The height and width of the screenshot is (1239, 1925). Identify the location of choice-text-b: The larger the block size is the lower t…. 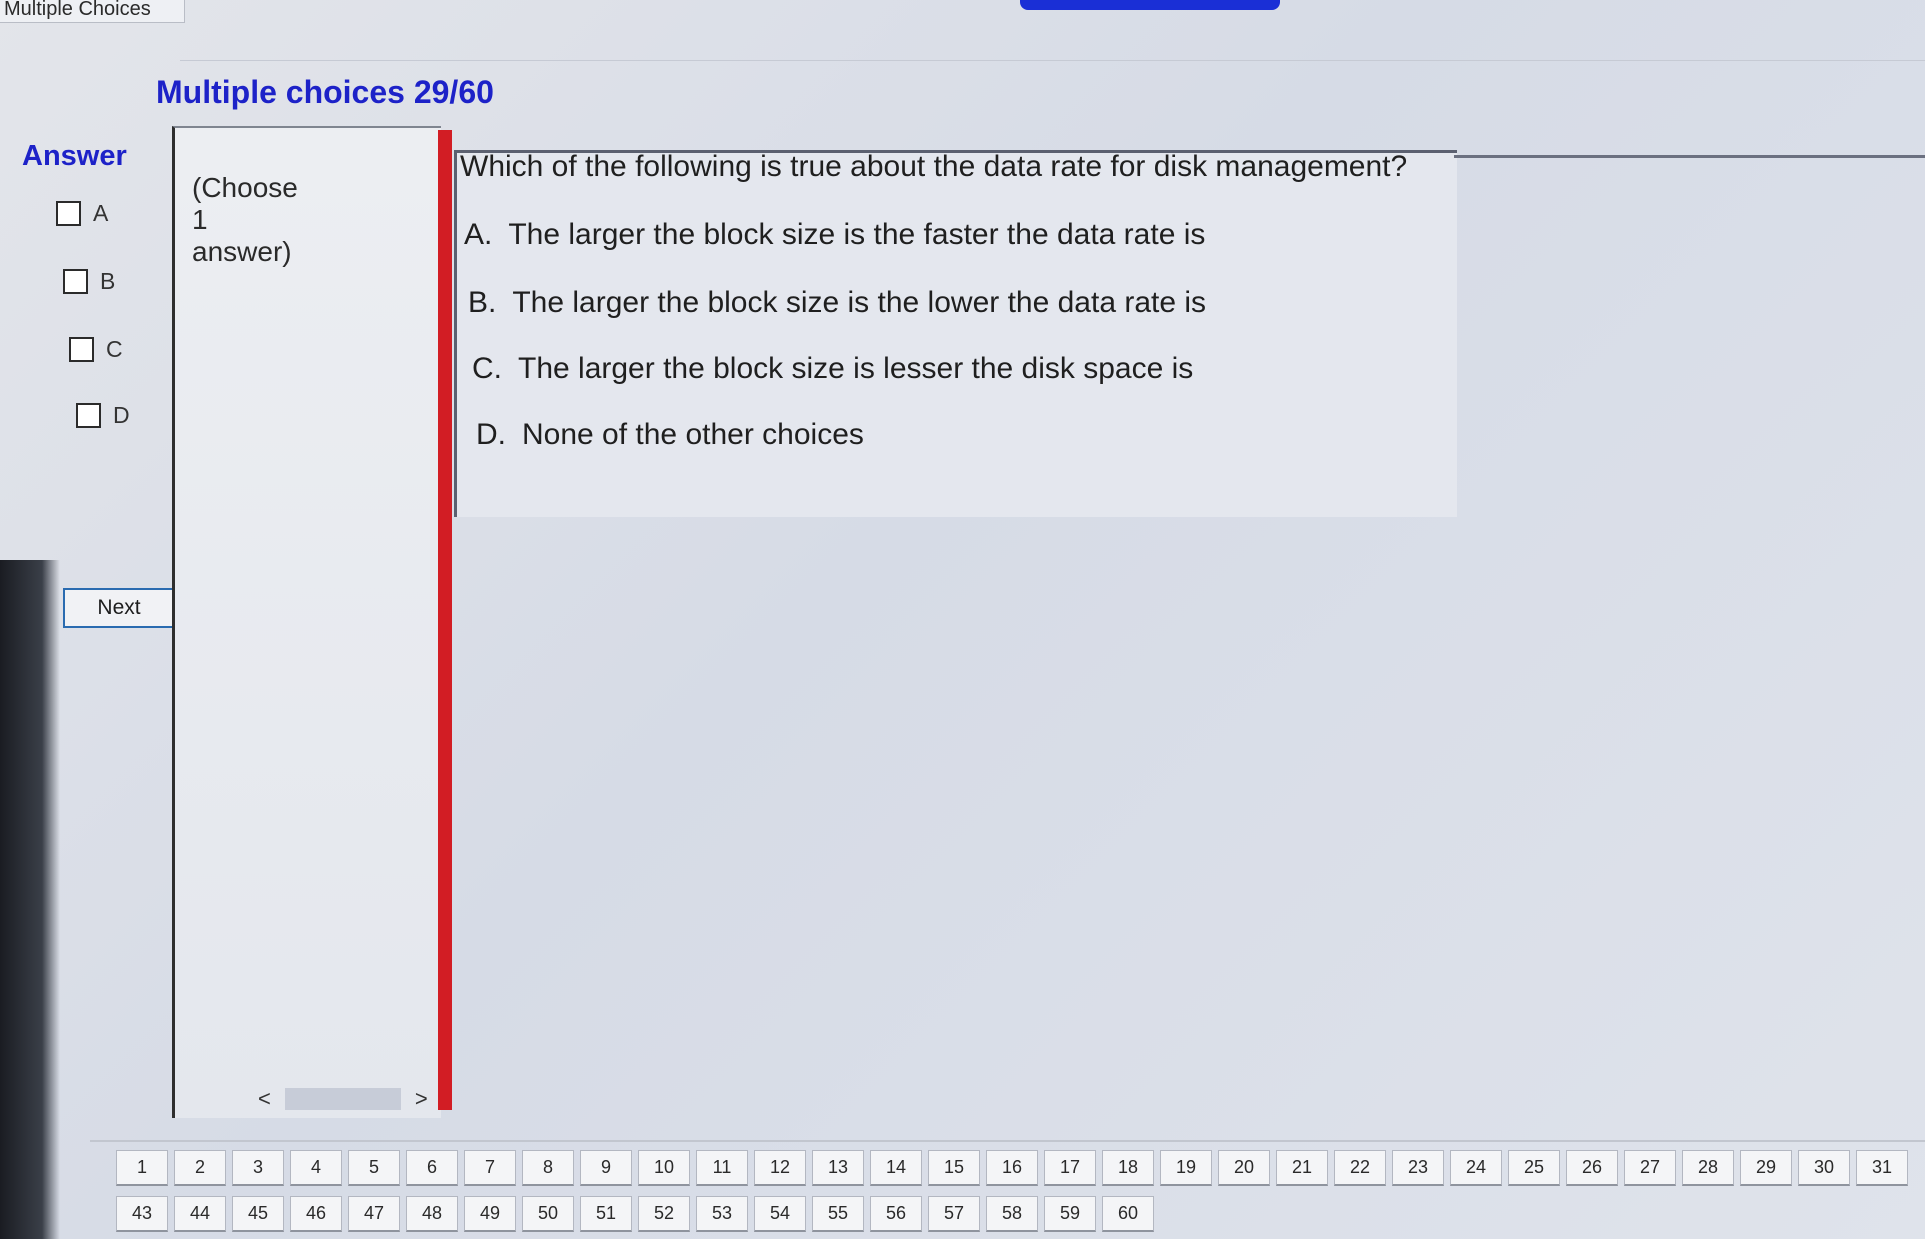
(859, 302).